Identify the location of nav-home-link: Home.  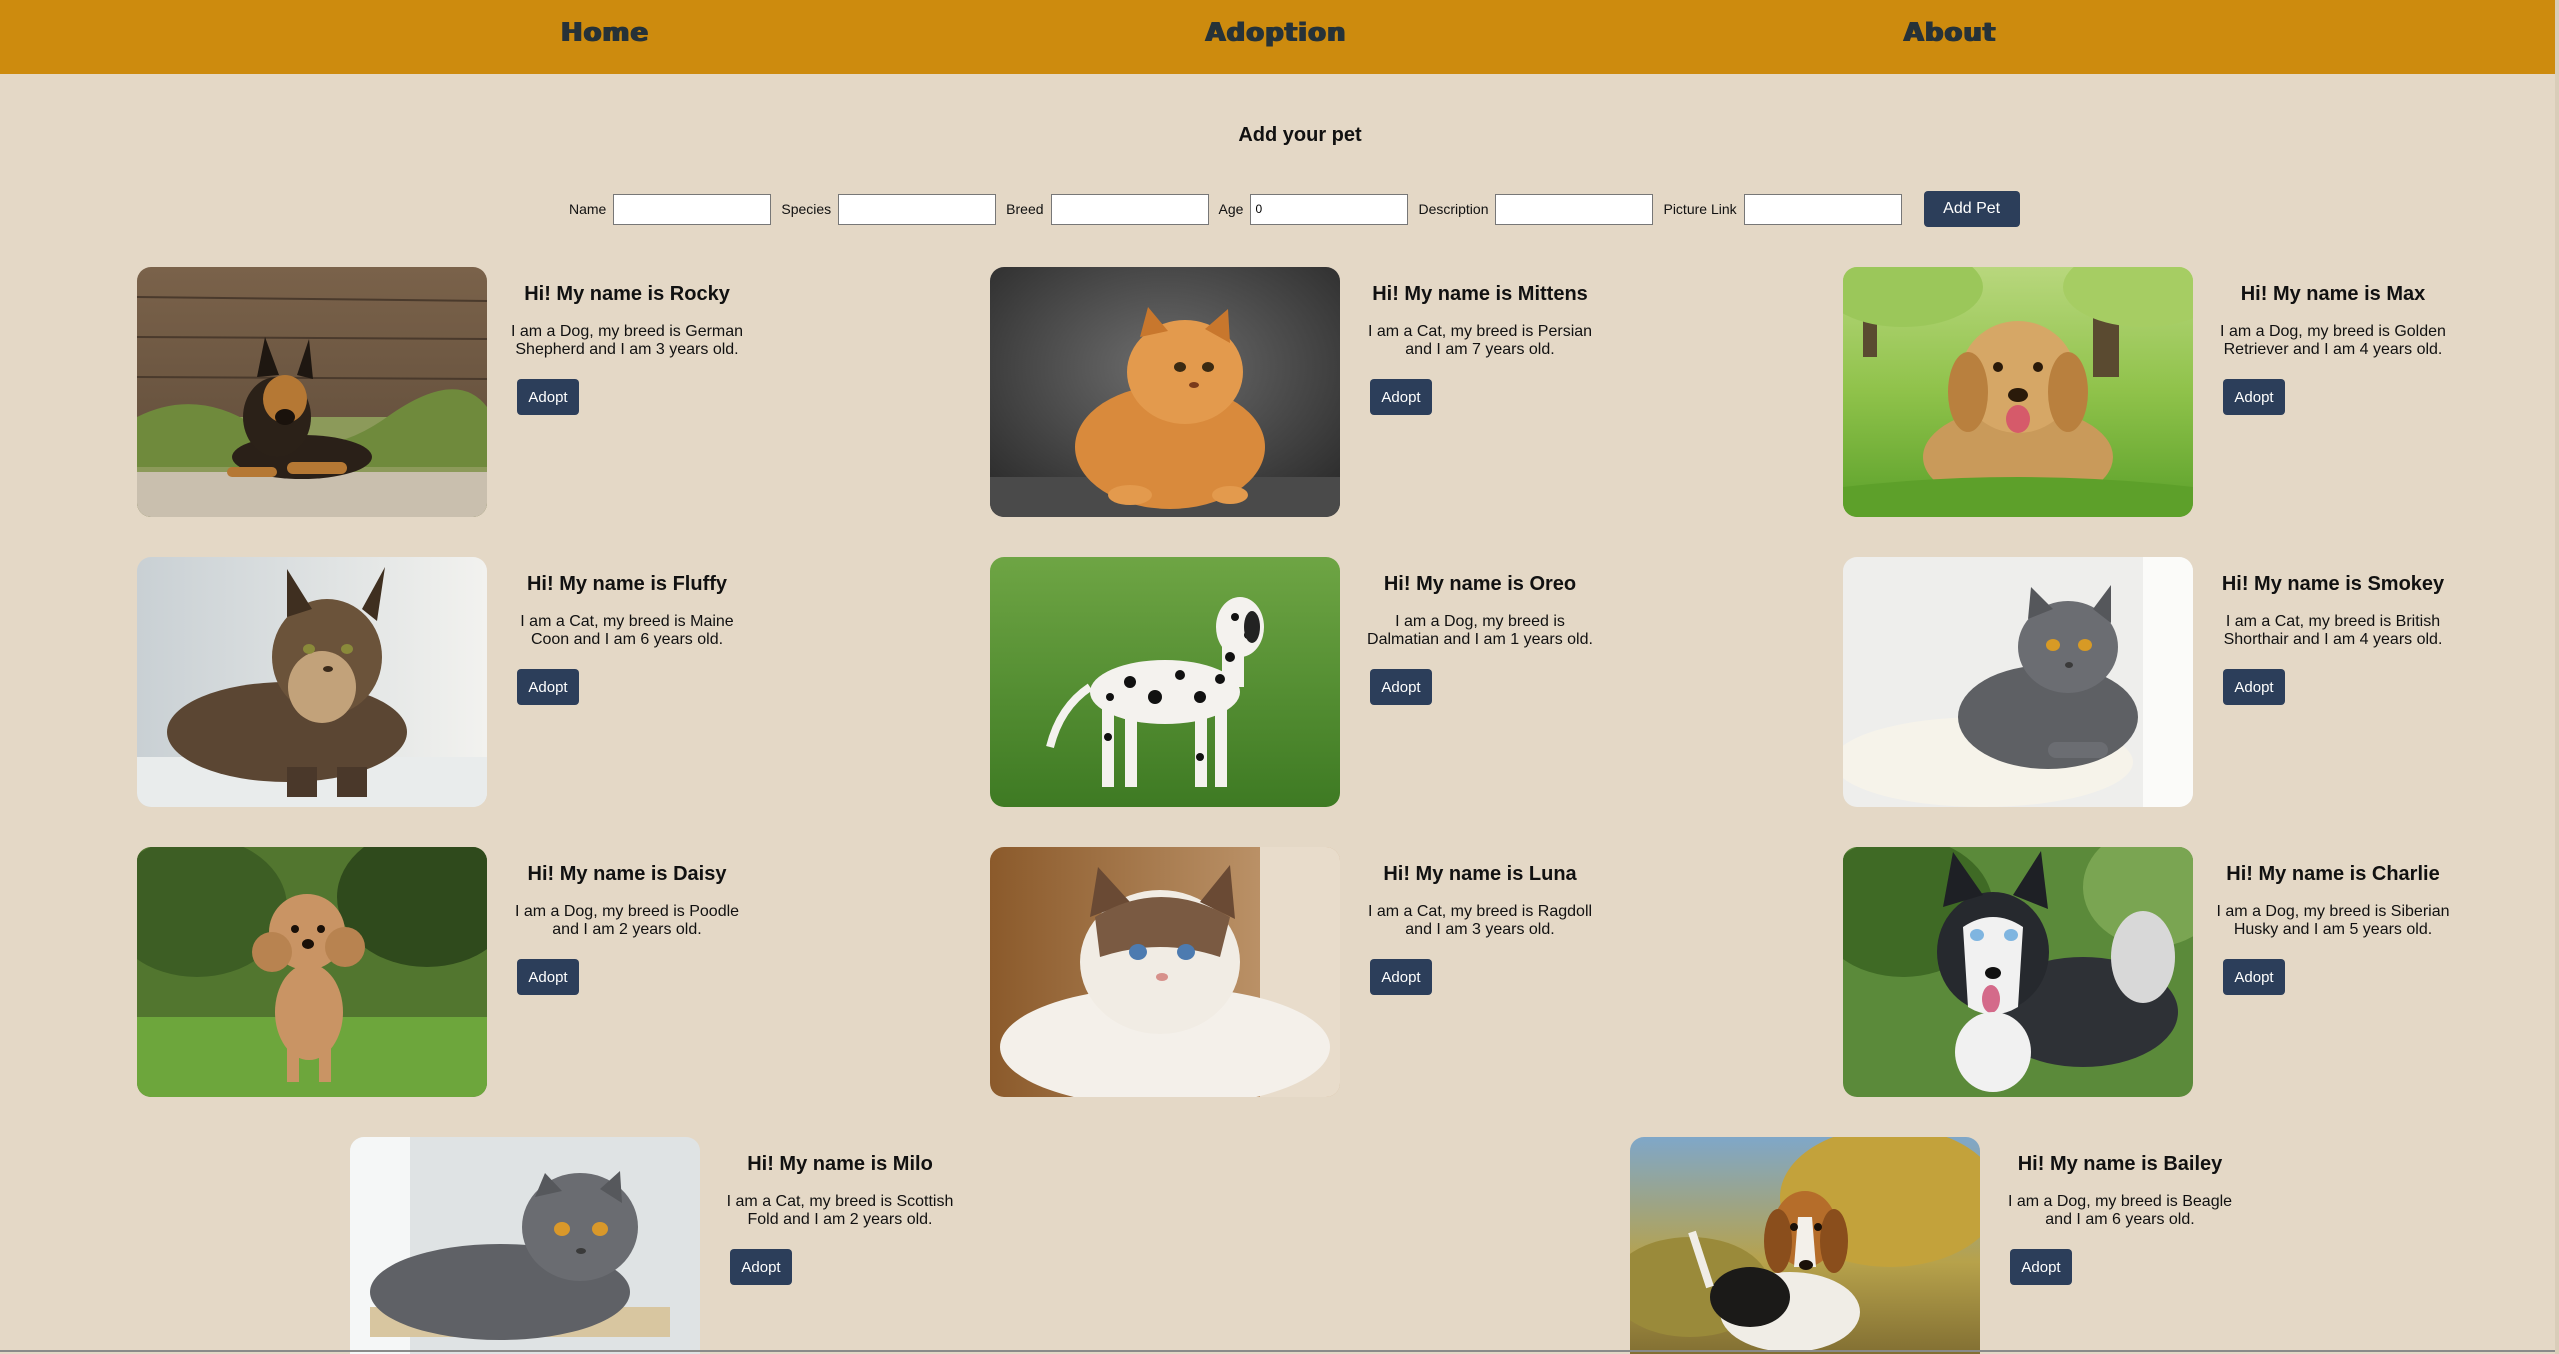
(605, 33).